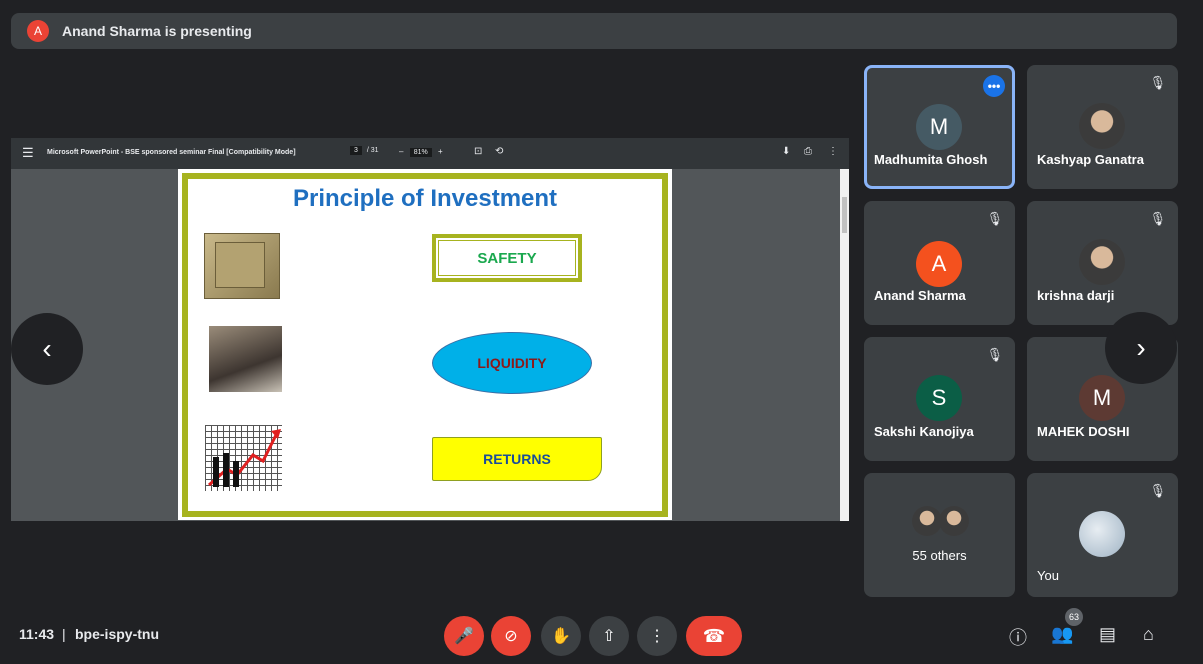 This screenshot has height=664, width=1203. I want to click on page-indicator: 3 / 31, so click(364, 150).